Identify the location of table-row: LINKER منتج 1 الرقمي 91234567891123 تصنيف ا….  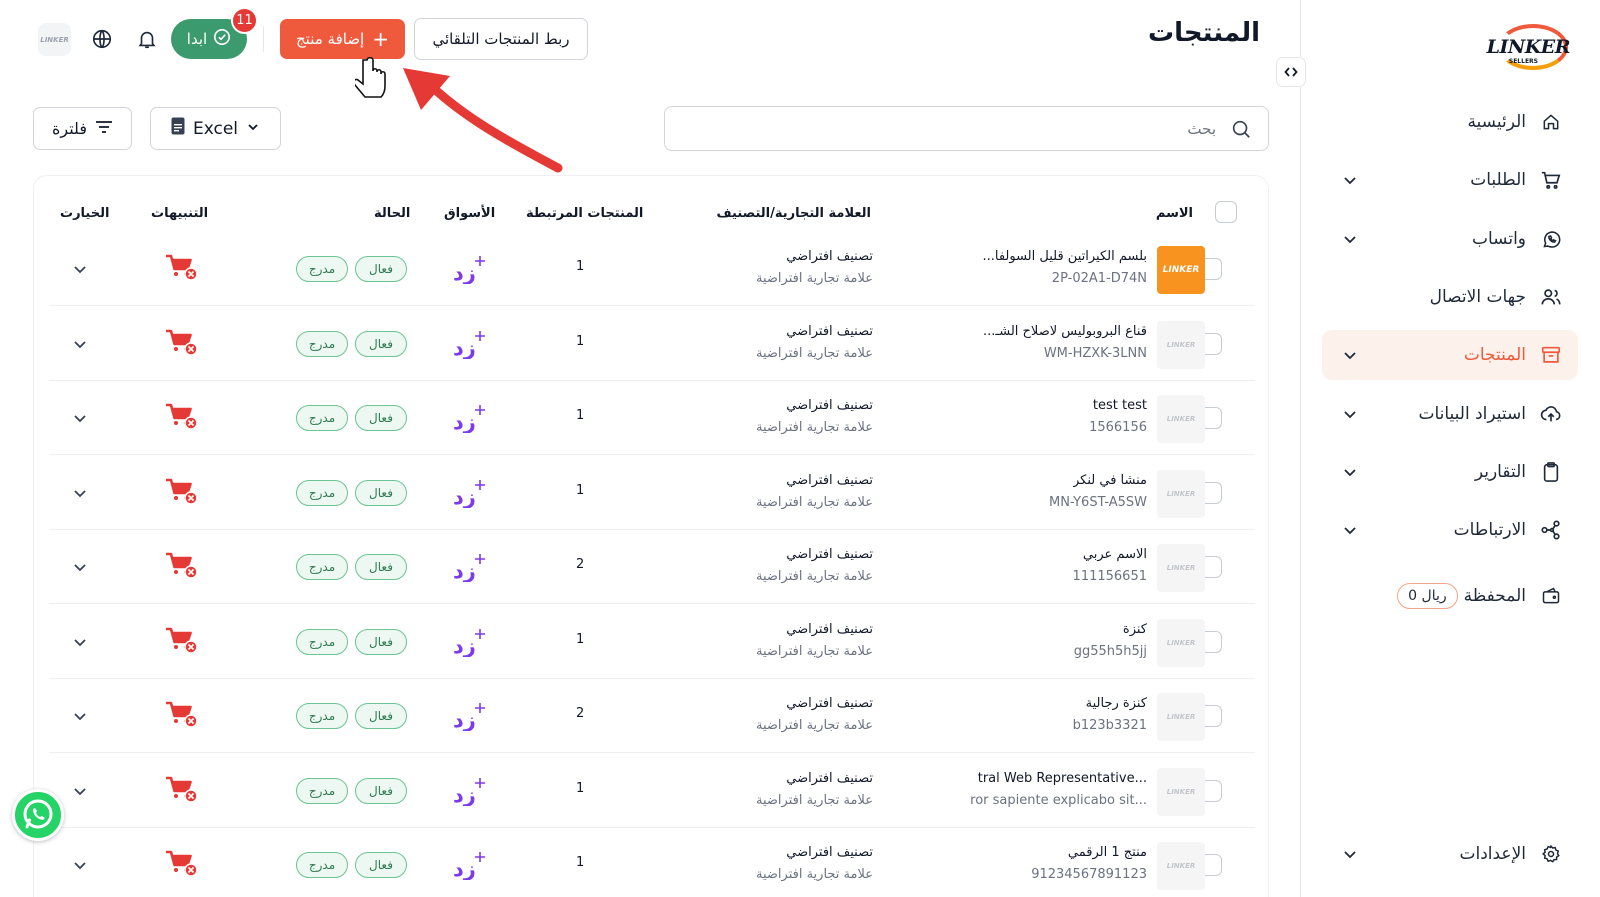
(652, 862).